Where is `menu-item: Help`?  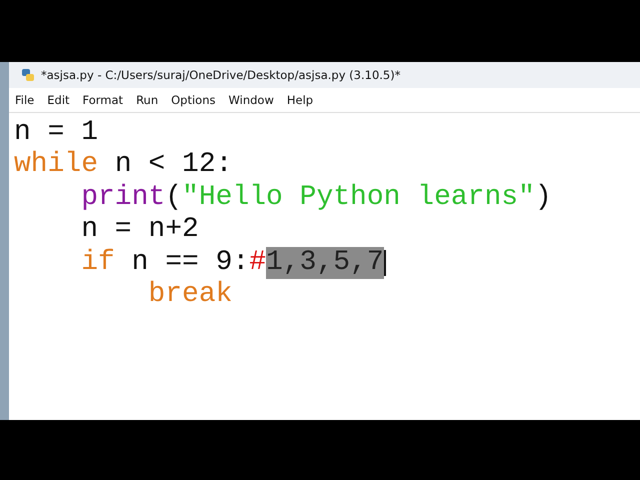
menu-item: Help is located at coordinates (300, 100).